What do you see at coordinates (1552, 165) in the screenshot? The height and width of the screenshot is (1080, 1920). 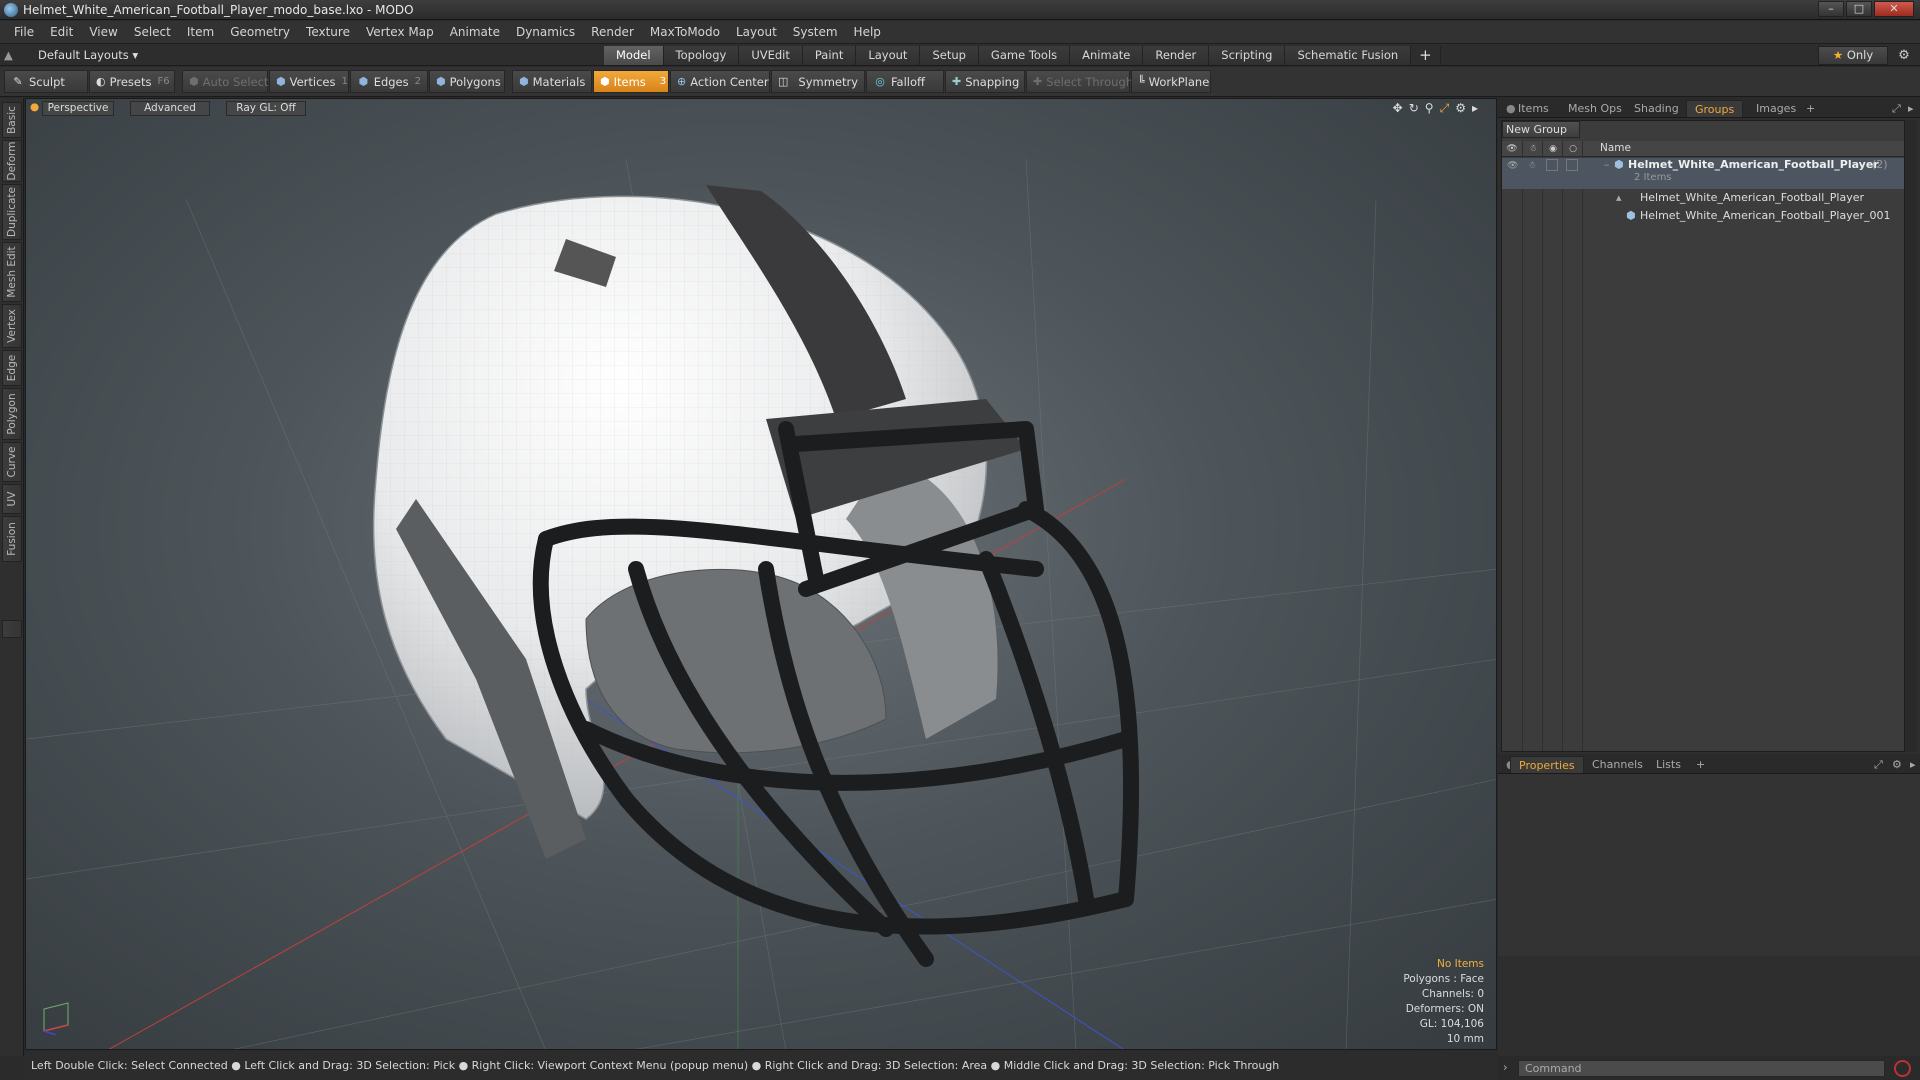 I see `group-lock-toggle` at bounding box center [1552, 165].